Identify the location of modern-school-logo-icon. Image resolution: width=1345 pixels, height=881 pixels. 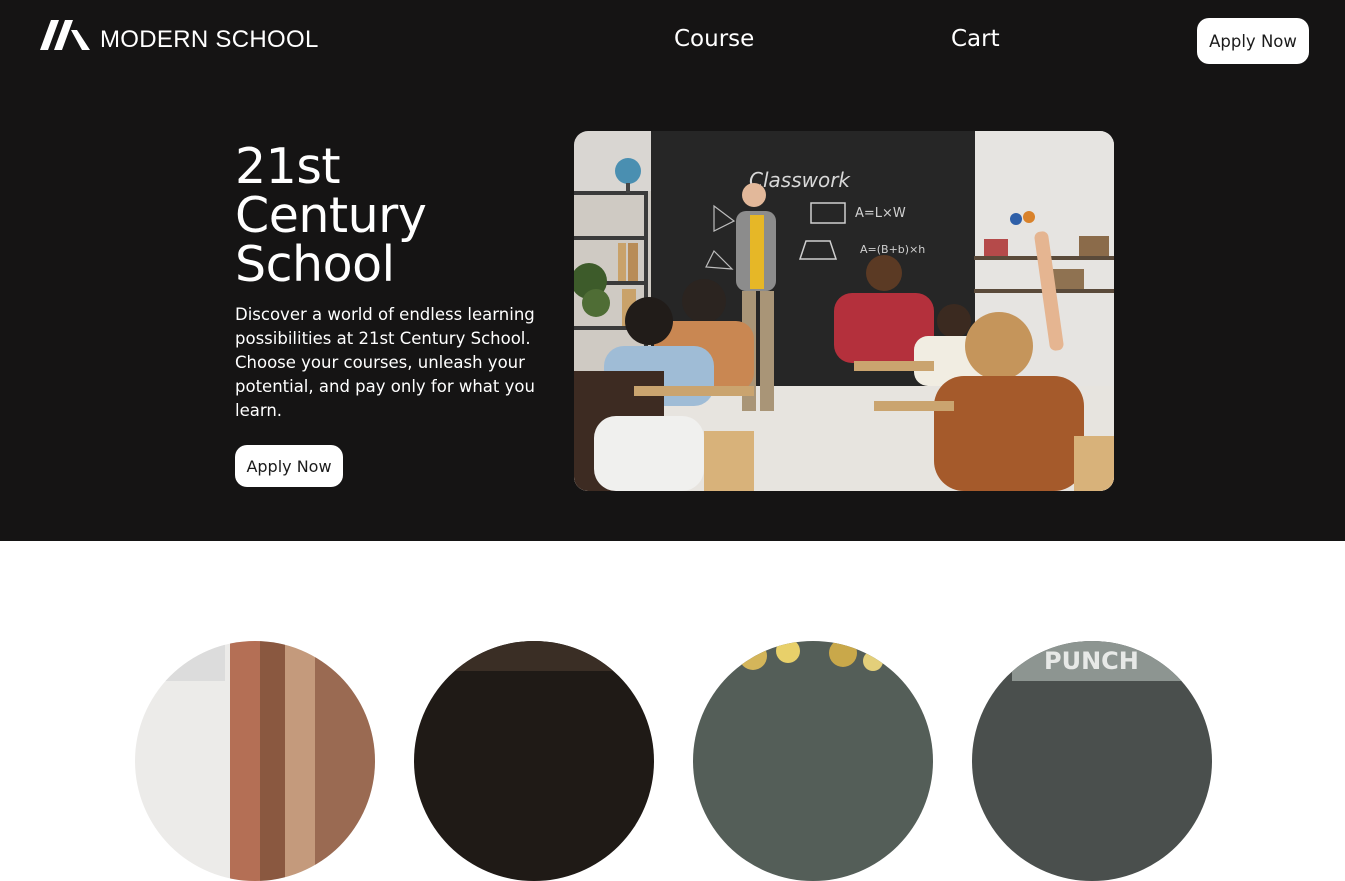
(65, 35).